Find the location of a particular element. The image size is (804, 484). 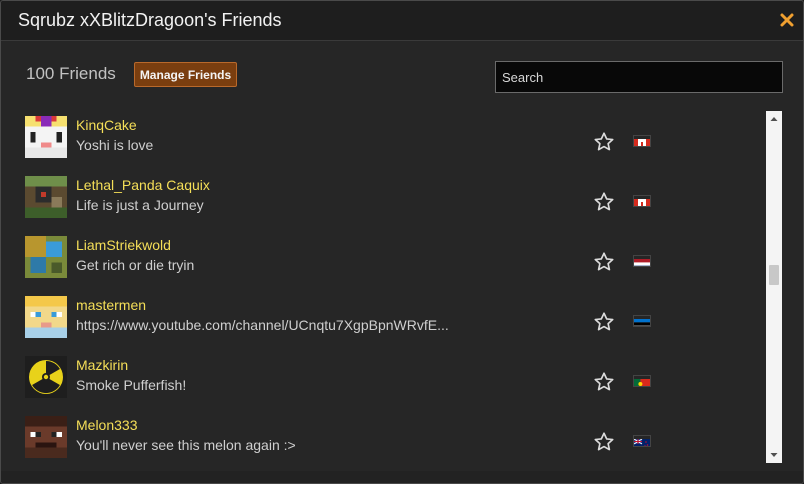

friend-name: Lethal_Panda Caquix is located at coordinates (143, 185).